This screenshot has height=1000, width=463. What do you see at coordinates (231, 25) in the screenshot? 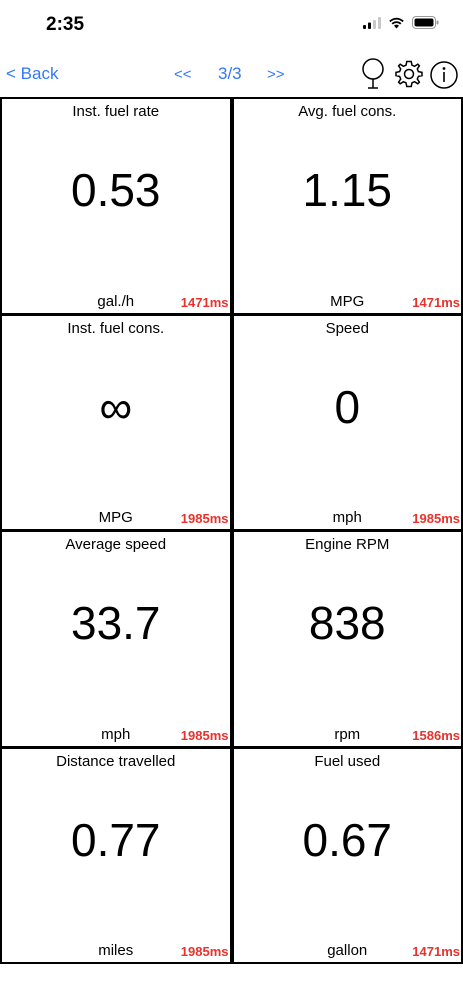
I see `status-bar: 2:35` at bounding box center [231, 25].